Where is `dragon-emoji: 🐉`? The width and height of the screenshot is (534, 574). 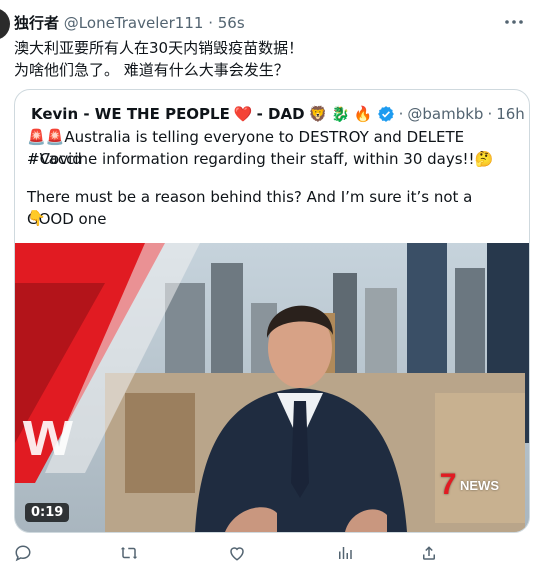
dragon-emoji: 🐉 is located at coordinates (340, 114).